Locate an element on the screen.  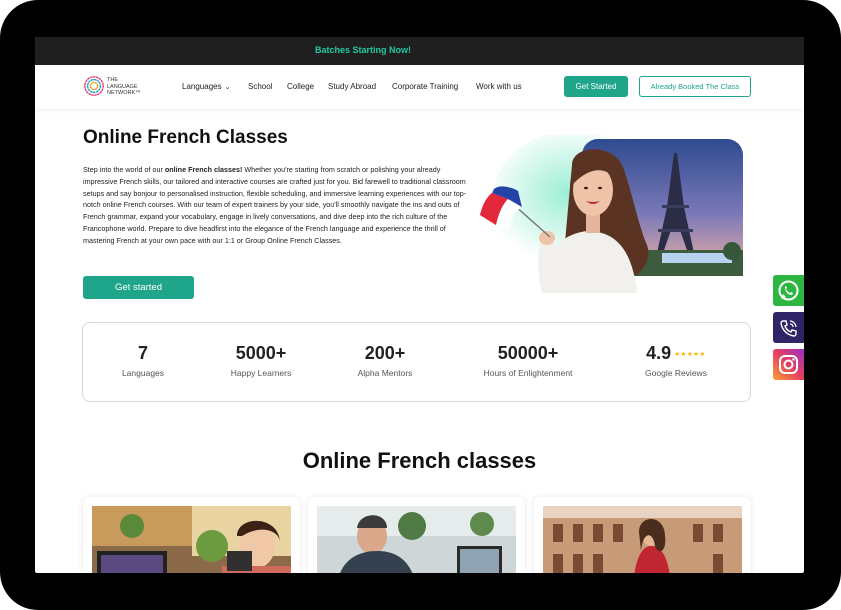
stat-value: 5000+ is located at coordinates (261, 353).